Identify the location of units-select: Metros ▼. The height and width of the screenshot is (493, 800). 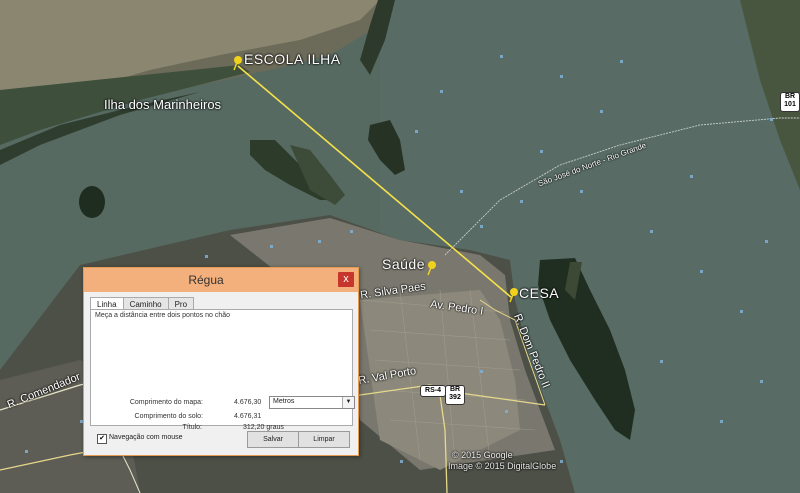
(312, 402).